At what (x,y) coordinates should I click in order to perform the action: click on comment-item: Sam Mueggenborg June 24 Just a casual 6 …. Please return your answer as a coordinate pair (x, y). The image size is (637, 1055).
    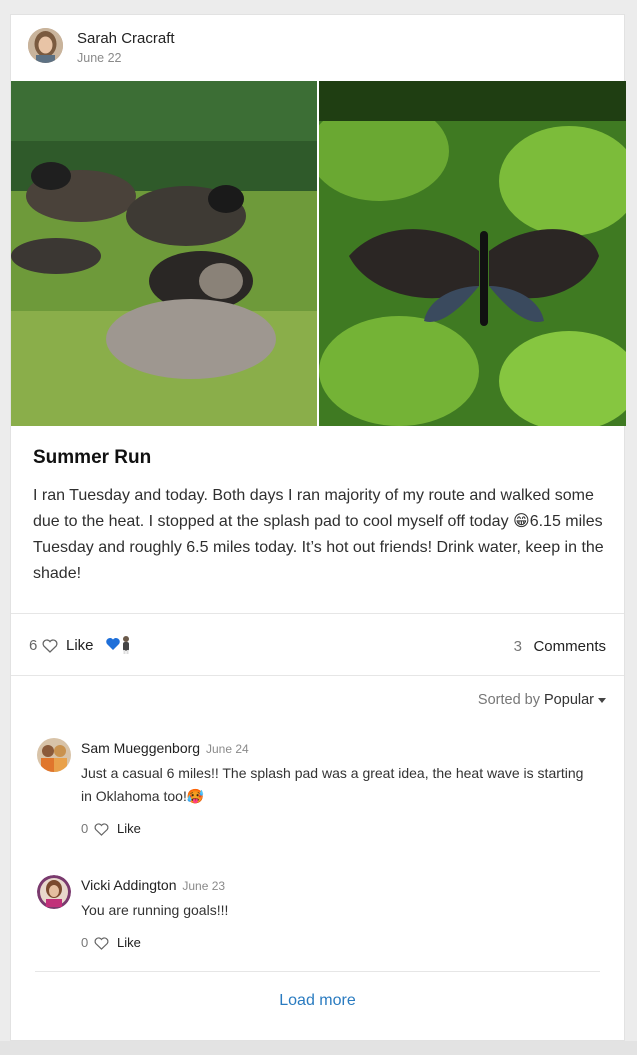
    Looking at the image, I should click on (317, 793).